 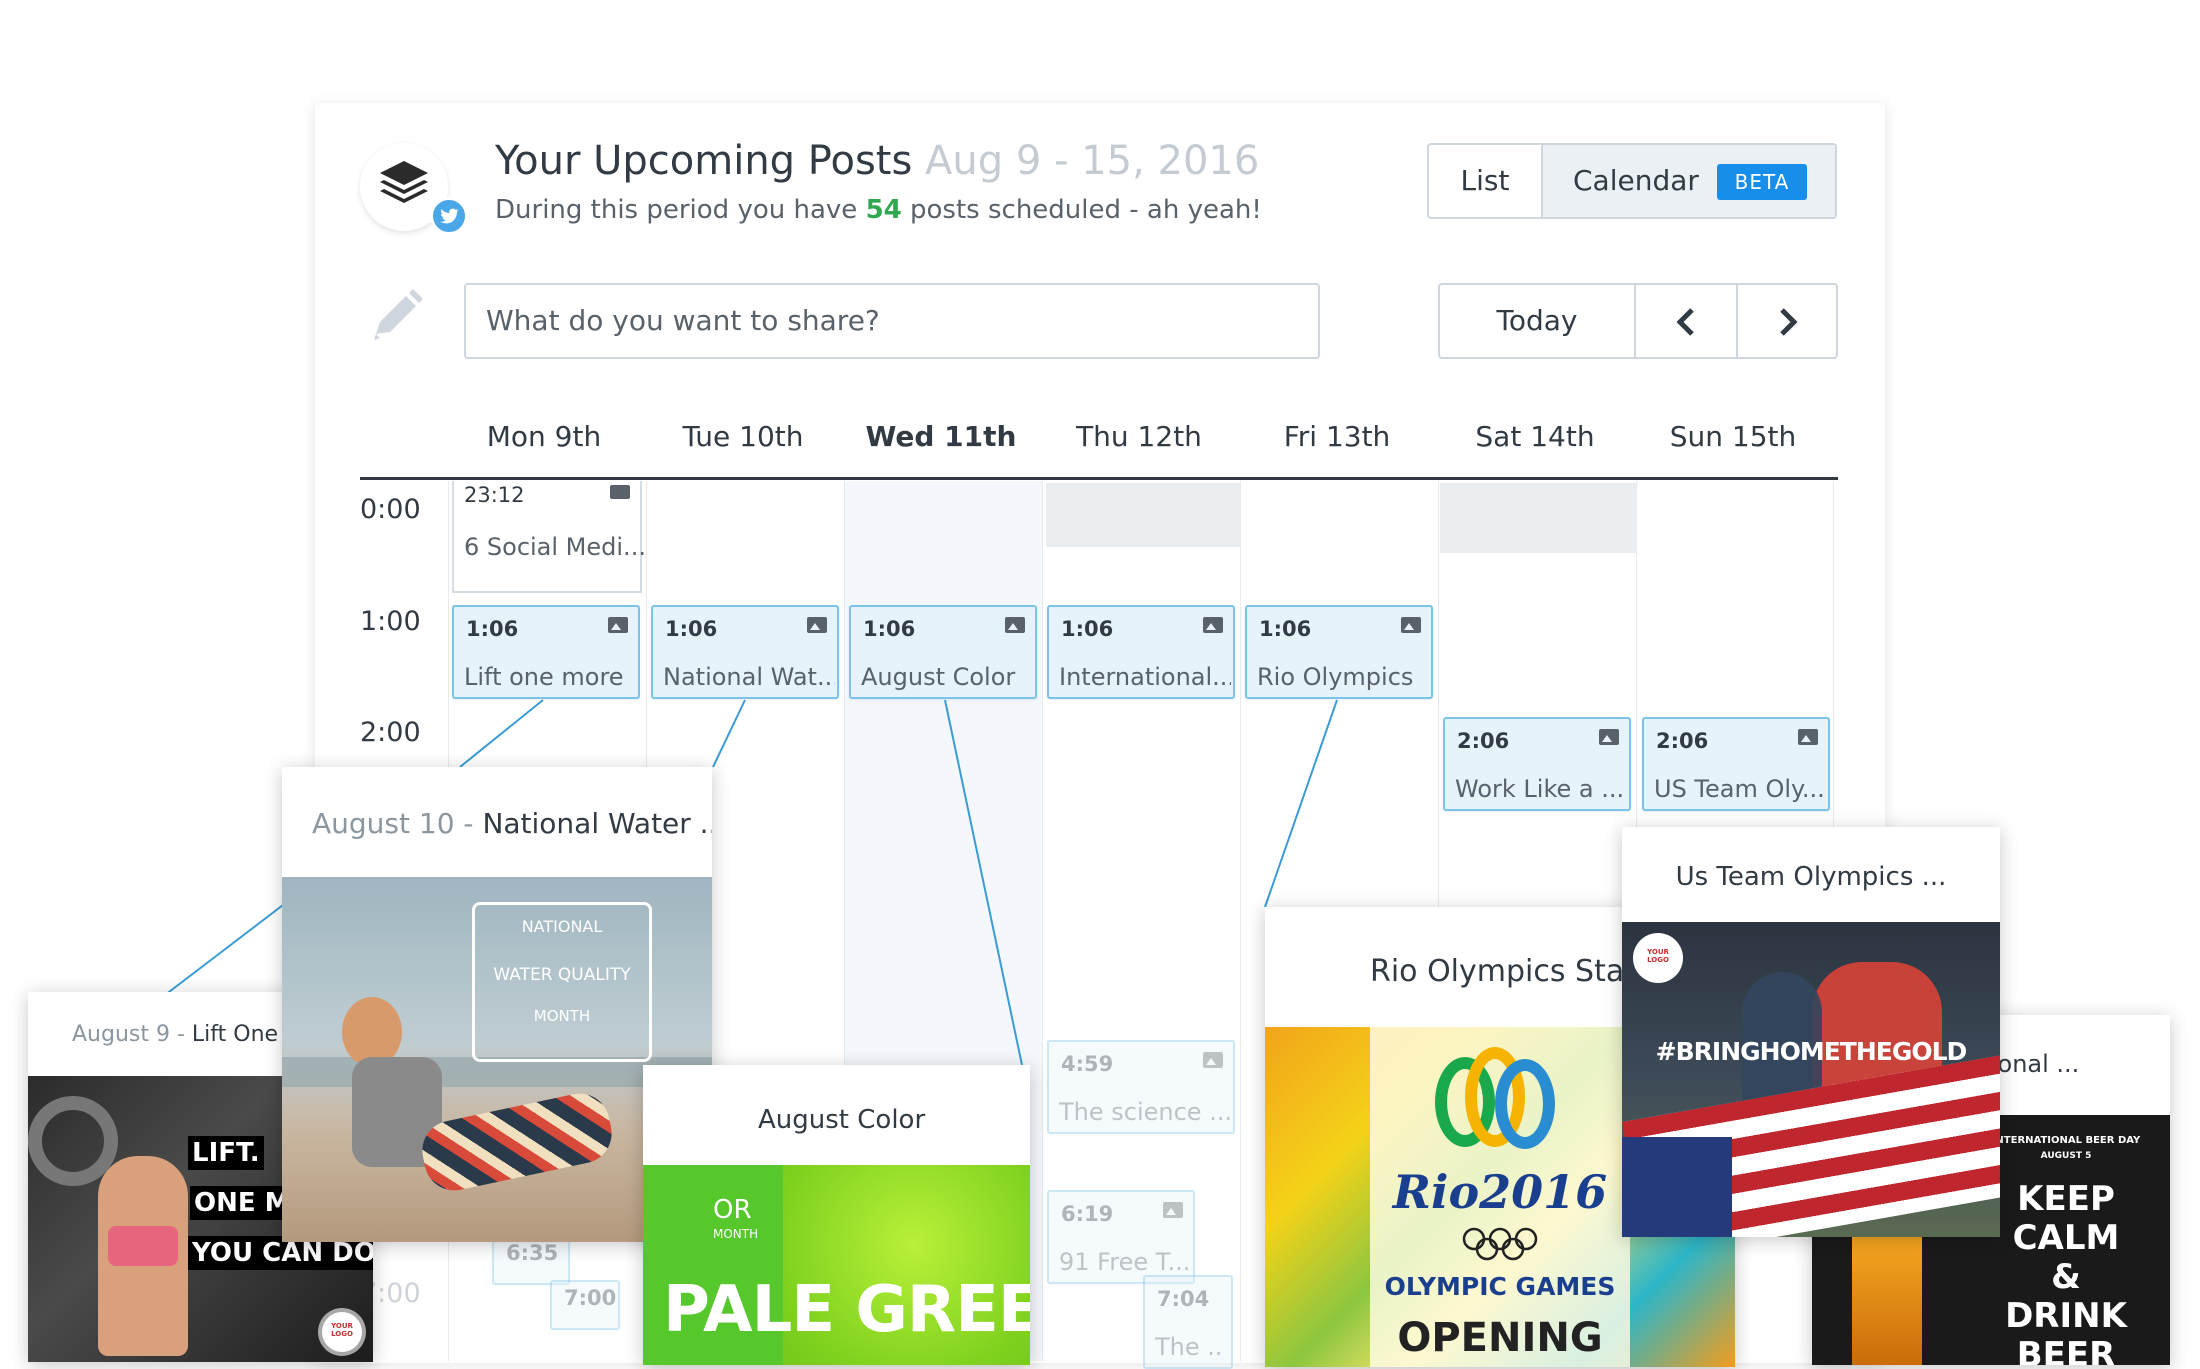 What do you see at coordinates (517, 1142) in the screenshot?
I see `woman-legs` at bounding box center [517, 1142].